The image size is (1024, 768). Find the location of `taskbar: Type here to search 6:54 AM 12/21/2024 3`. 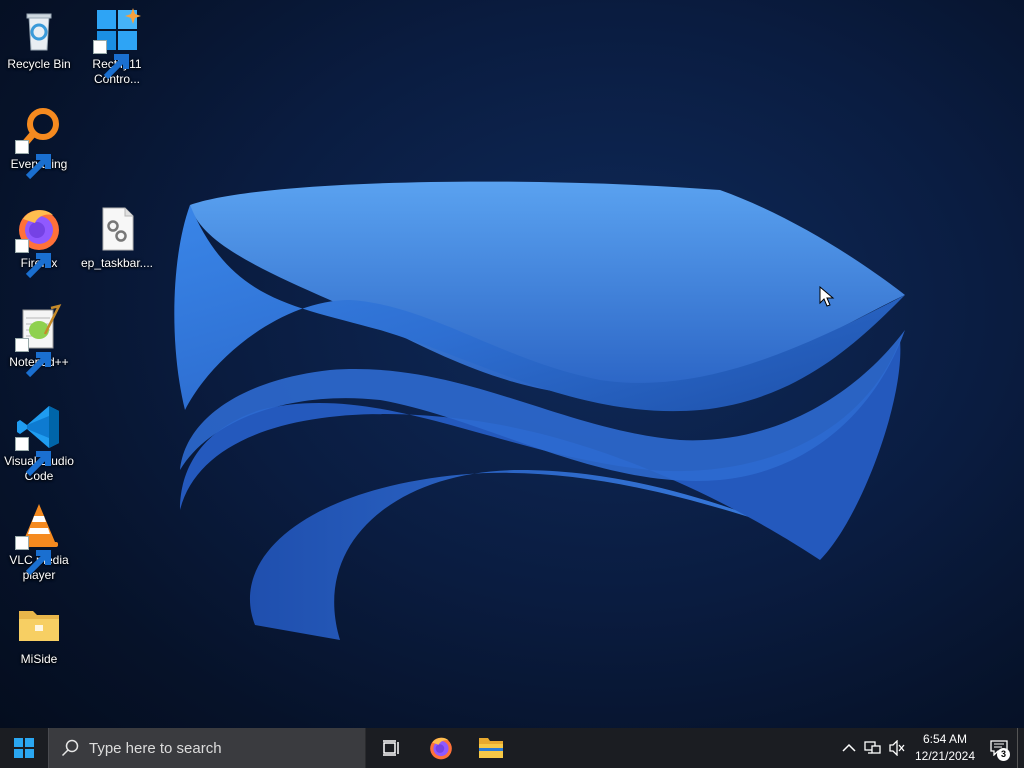

taskbar: Type here to search 6:54 AM 12/21/2024 3 is located at coordinates (512, 748).